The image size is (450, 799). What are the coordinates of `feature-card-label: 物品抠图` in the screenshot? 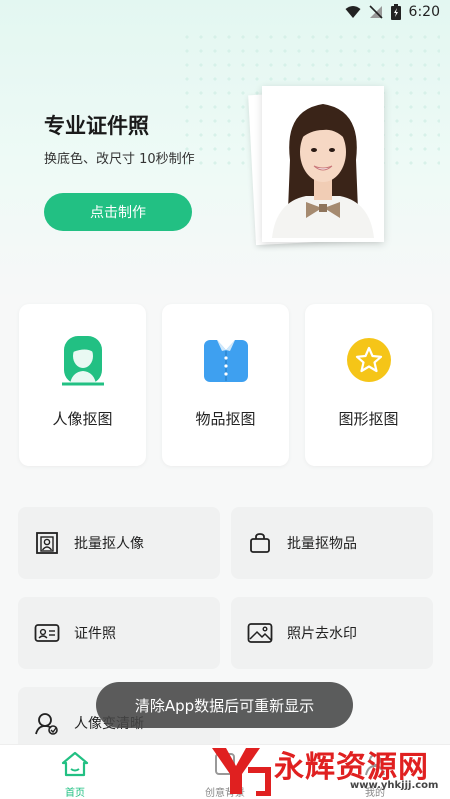 It's located at (225, 419).